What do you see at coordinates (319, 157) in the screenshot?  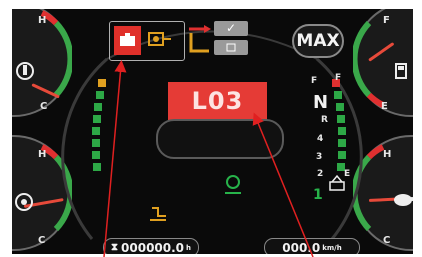 I see `gear-3: 3` at bounding box center [319, 157].